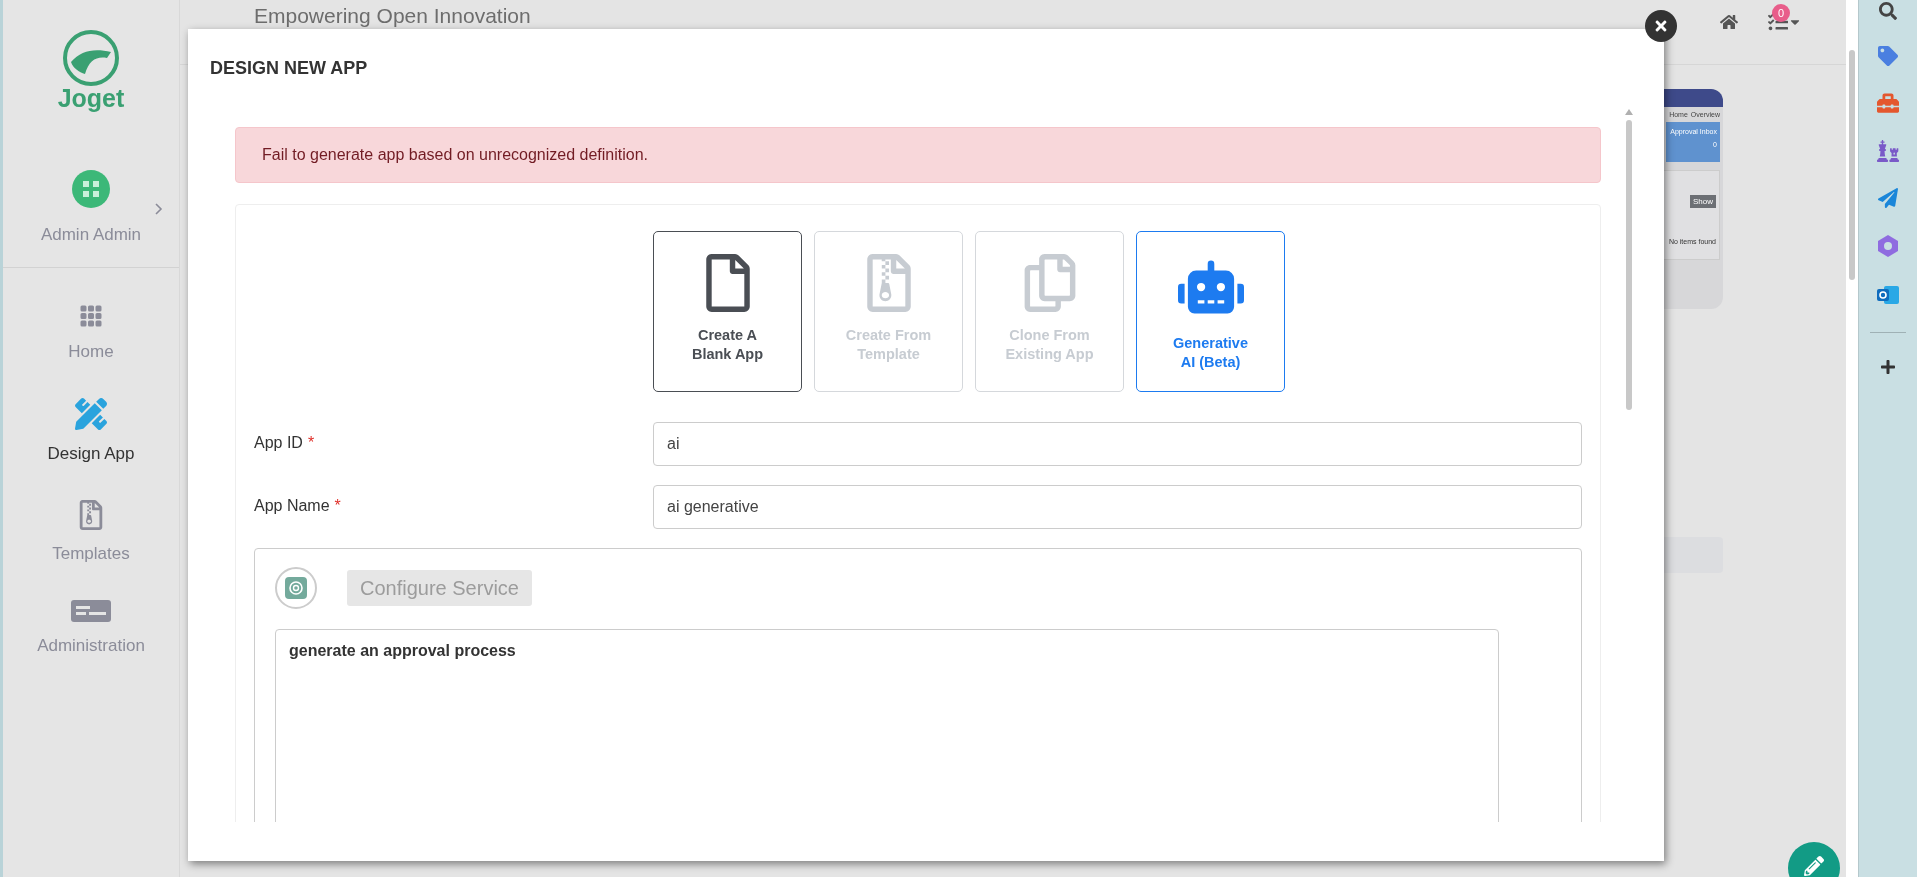 Image resolution: width=1917 pixels, height=877 pixels. I want to click on nav-item: Design App, so click(91, 431).